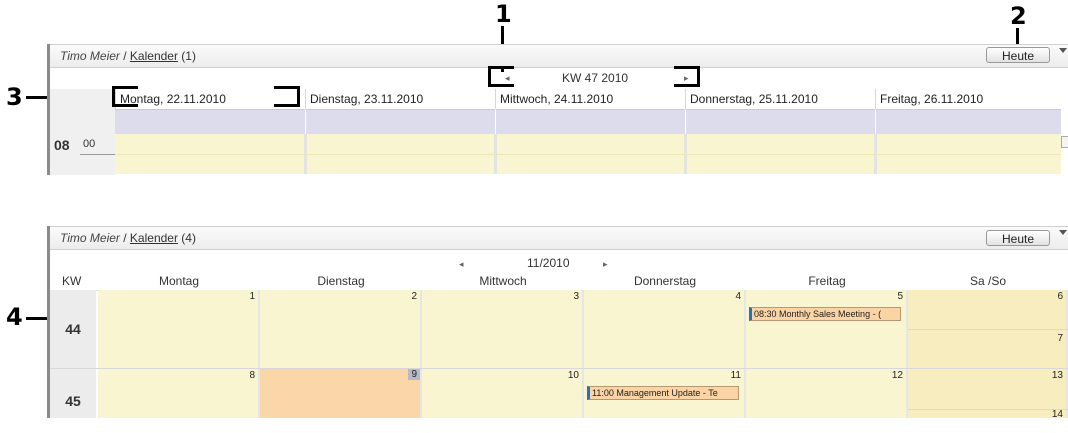 This screenshot has height=433, width=1068. What do you see at coordinates (62, 145) in the screenshot?
I see `hour-label: 08` at bounding box center [62, 145].